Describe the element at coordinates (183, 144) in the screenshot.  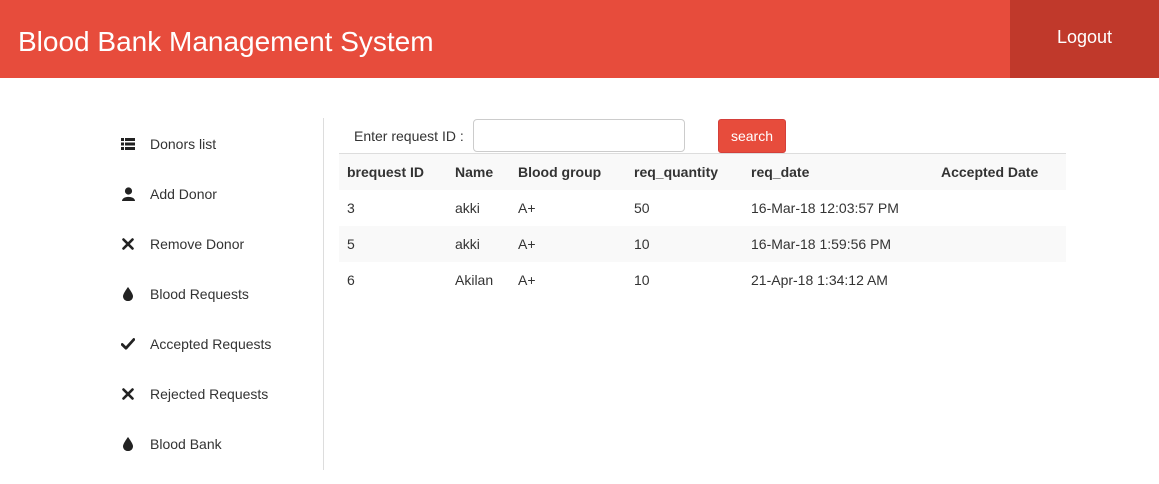
I see `sidebar-item-label: Donors list` at that location.